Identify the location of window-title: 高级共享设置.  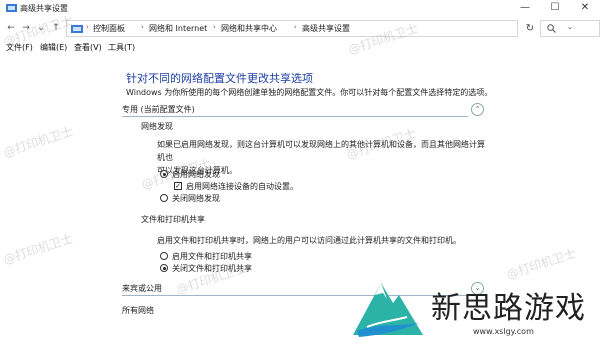
(44, 8).